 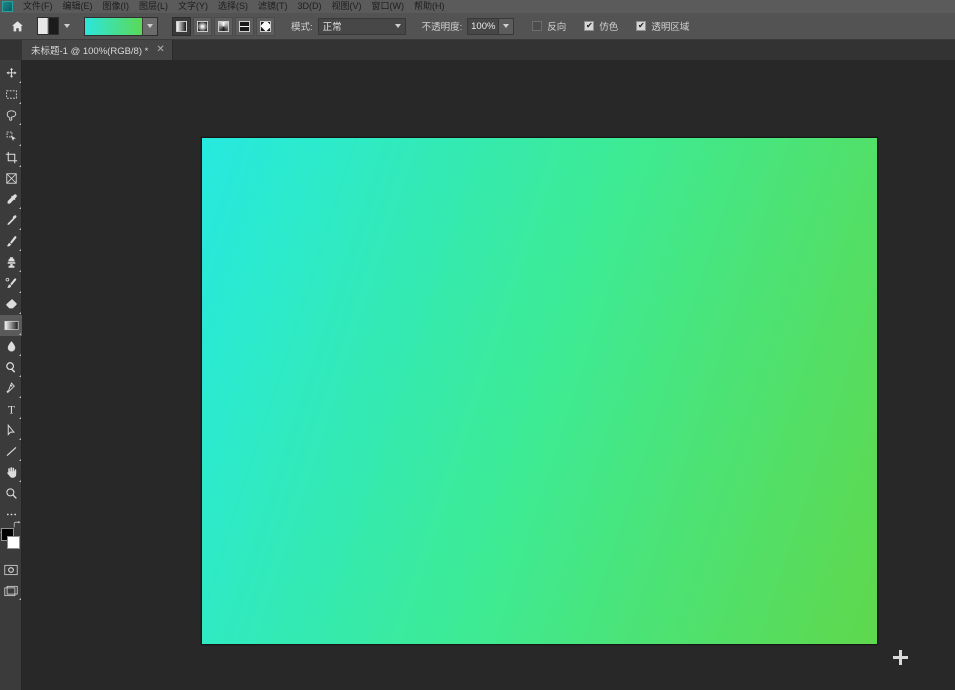 I want to click on menu-item-file: 文件(F), so click(x=38, y=6).